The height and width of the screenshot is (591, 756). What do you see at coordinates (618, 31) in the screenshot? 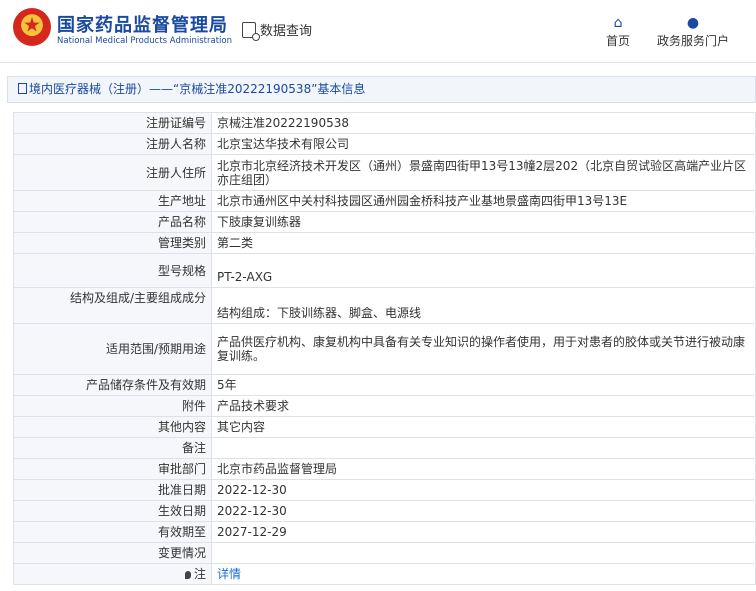
I see `nav-home: ⌂ 首页` at bounding box center [618, 31].